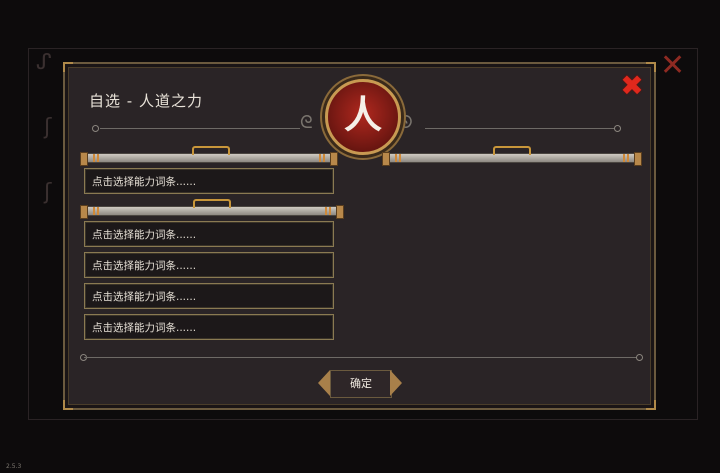  Describe the element at coordinates (632, 86) in the screenshot. I see `close-icon: ✖` at that location.